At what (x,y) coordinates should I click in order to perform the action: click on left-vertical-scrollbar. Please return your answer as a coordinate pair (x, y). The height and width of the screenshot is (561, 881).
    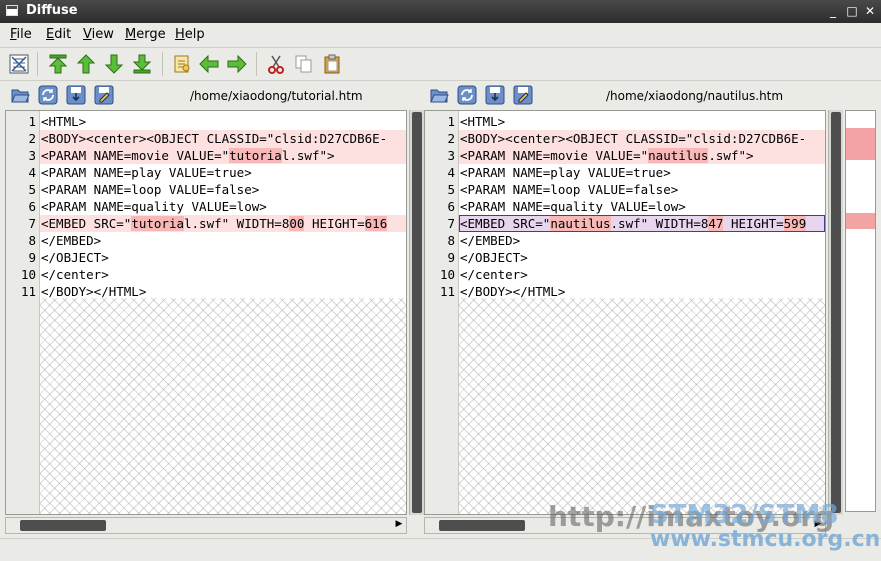
    Looking at the image, I should click on (416, 312).